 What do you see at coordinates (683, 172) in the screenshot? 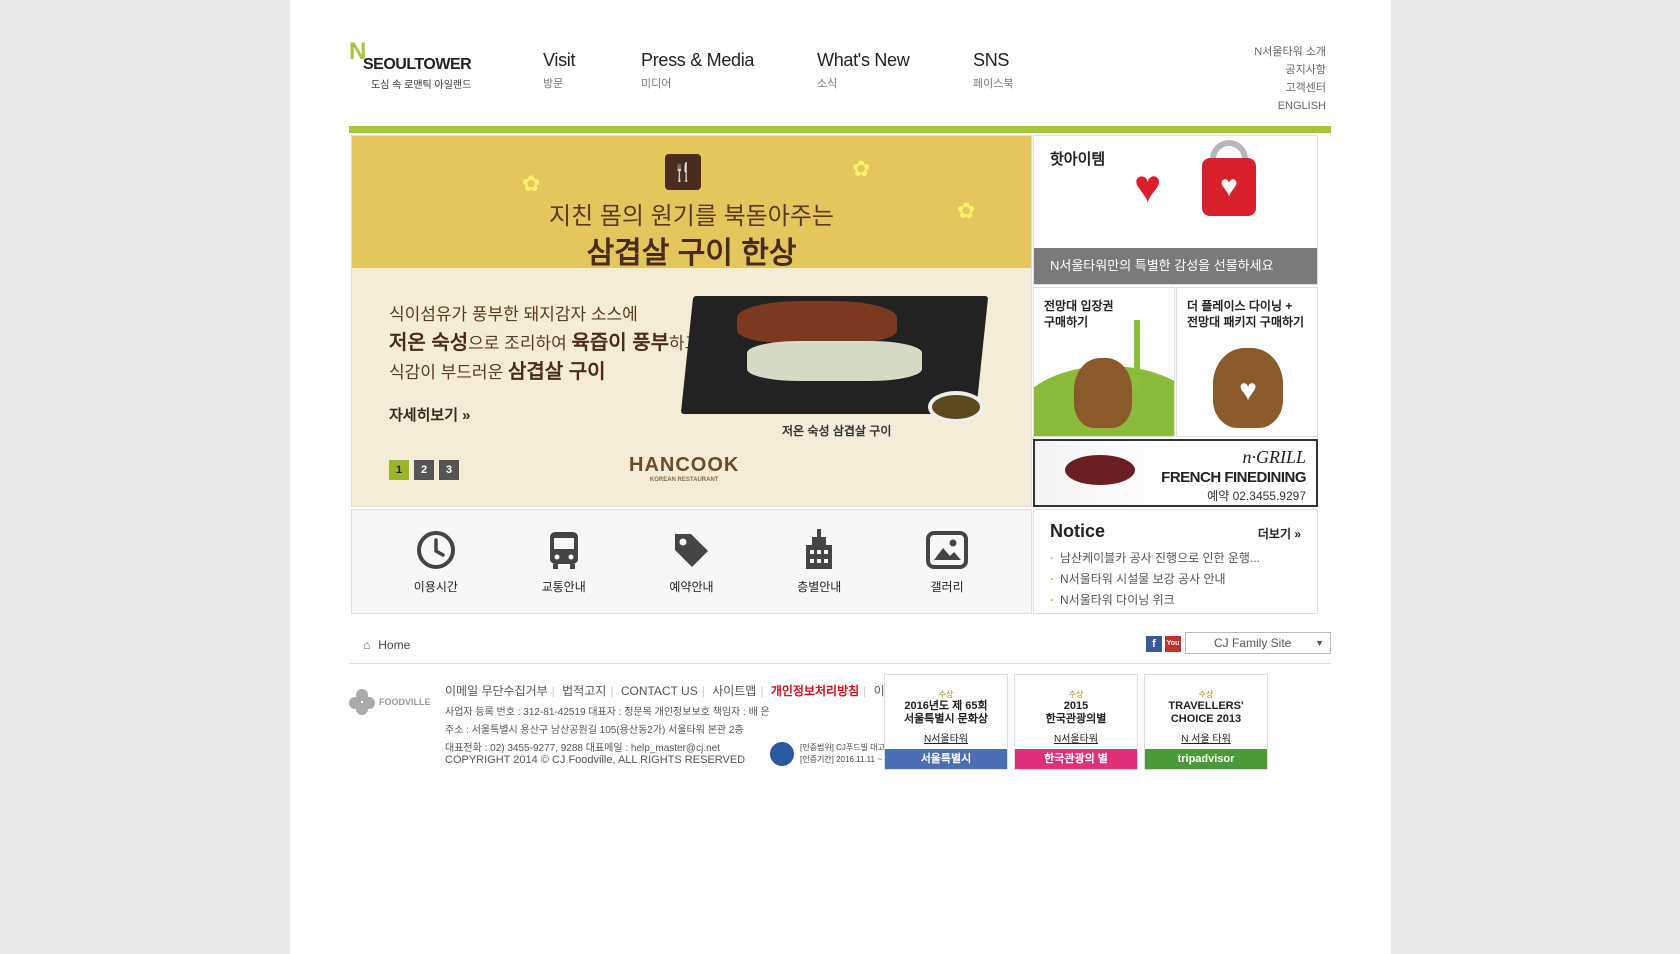
I see `cutlery-icon: 🍴` at bounding box center [683, 172].